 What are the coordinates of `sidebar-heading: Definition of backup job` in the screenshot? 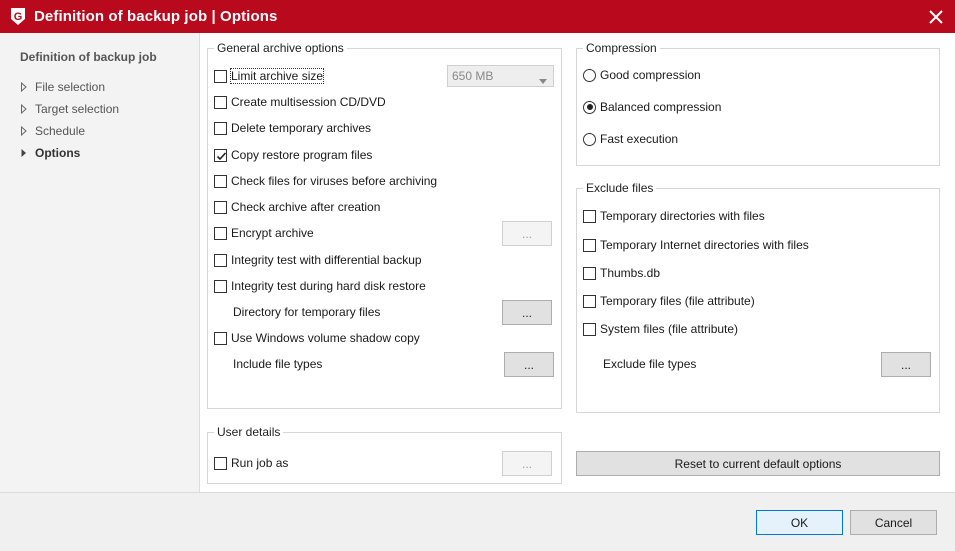 It's located at (88, 57).